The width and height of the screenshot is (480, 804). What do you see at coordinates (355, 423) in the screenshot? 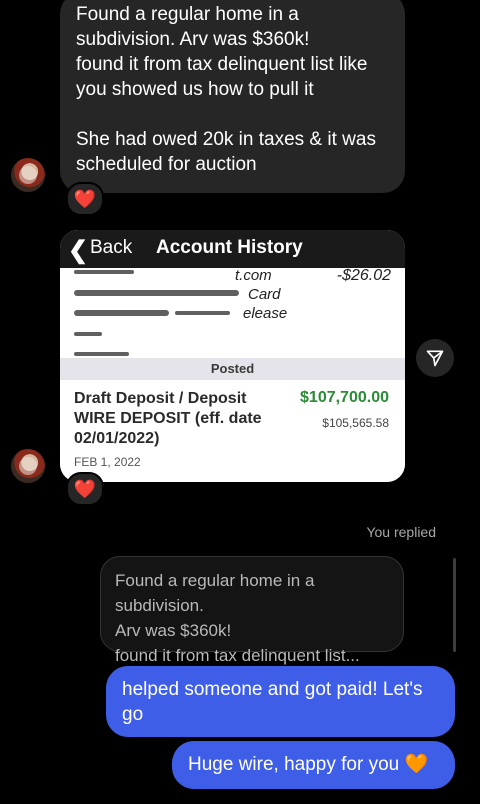
I see `transaction-balance: $105,565.58` at bounding box center [355, 423].